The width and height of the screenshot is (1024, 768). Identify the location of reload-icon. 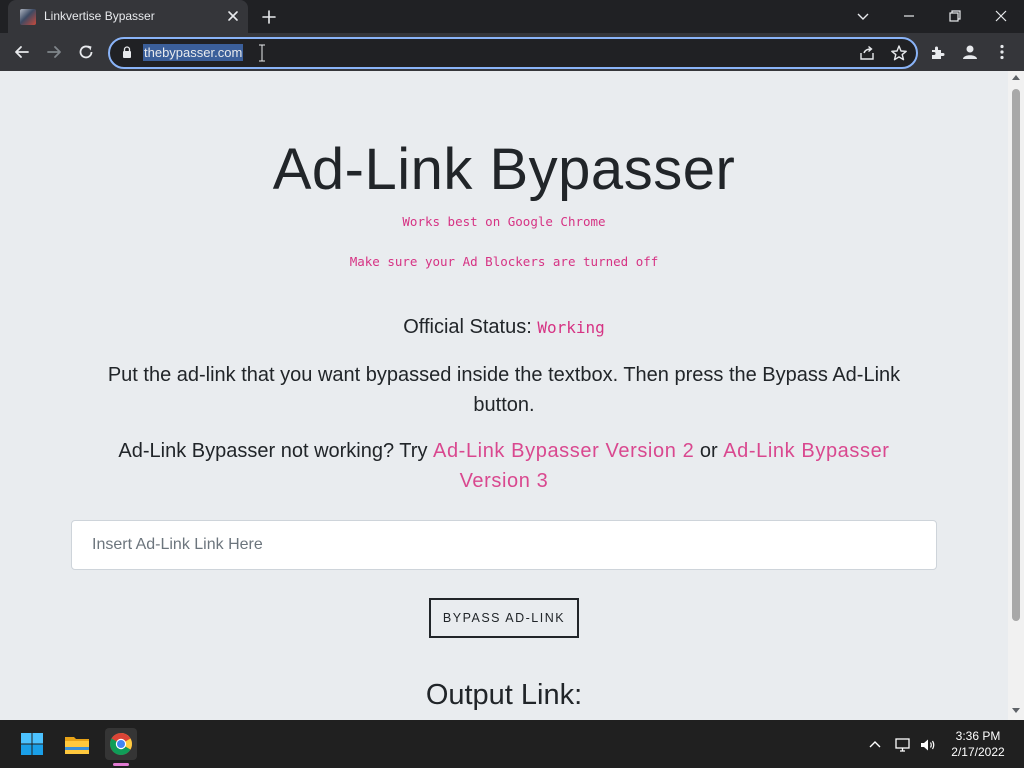
(86, 52).